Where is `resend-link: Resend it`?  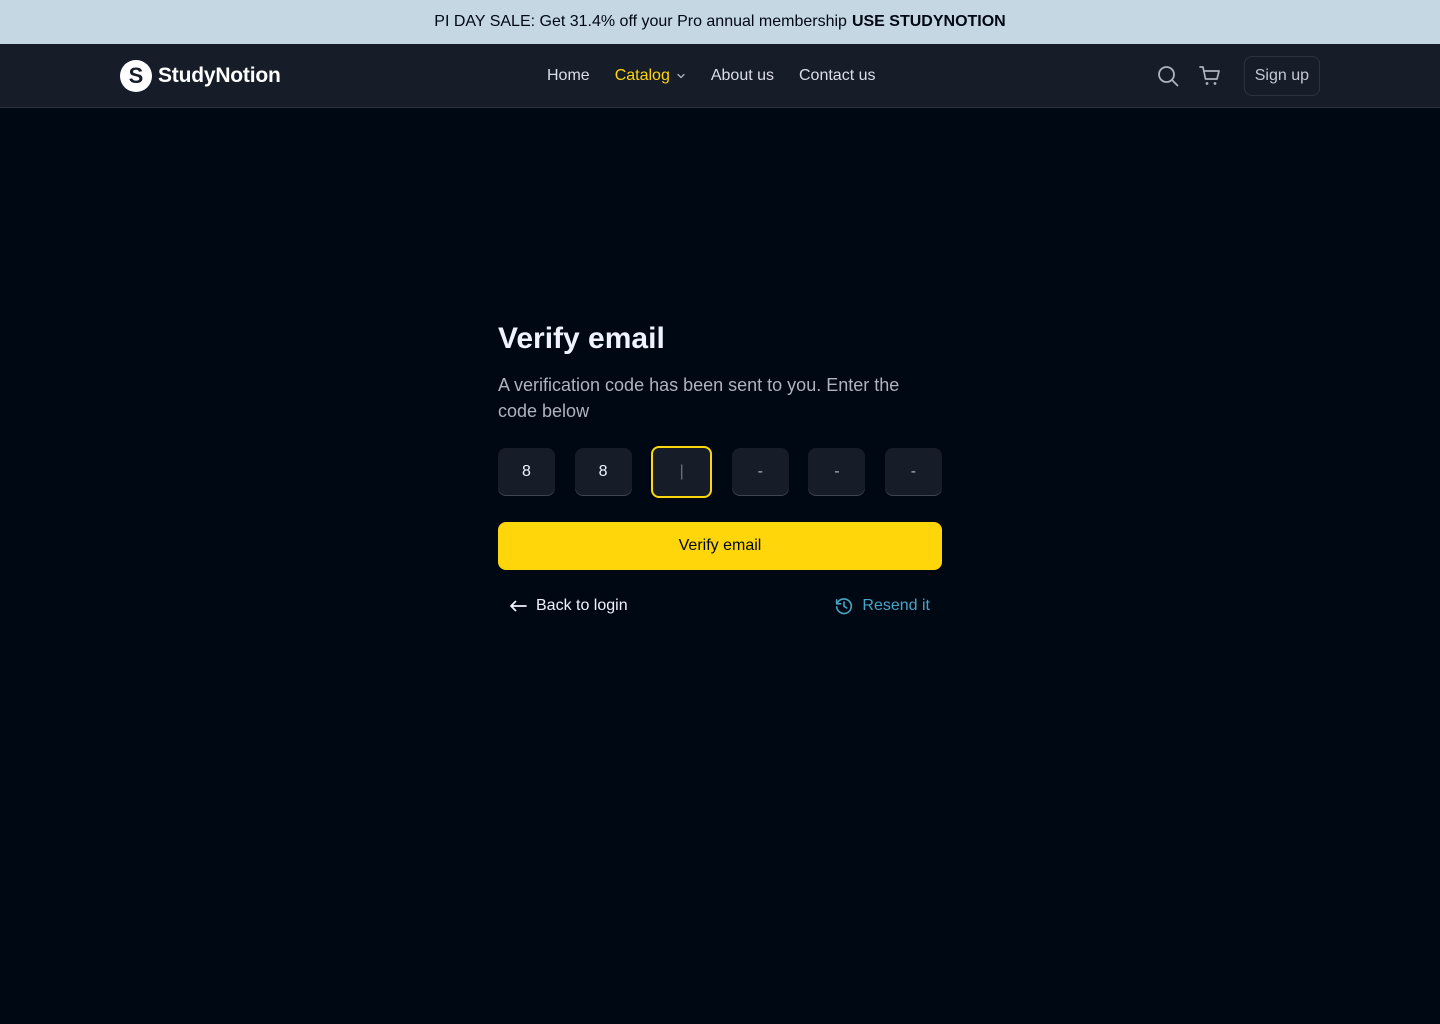 resend-link: Resend it is located at coordinates (882, 606).